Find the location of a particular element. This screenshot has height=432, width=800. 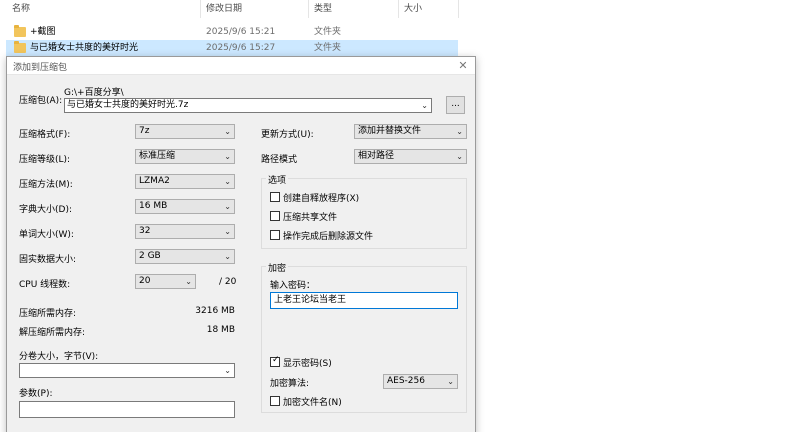

archive-name-value: 与已婚女士共度的美好时光.7z is located at coordinates (128, 105).